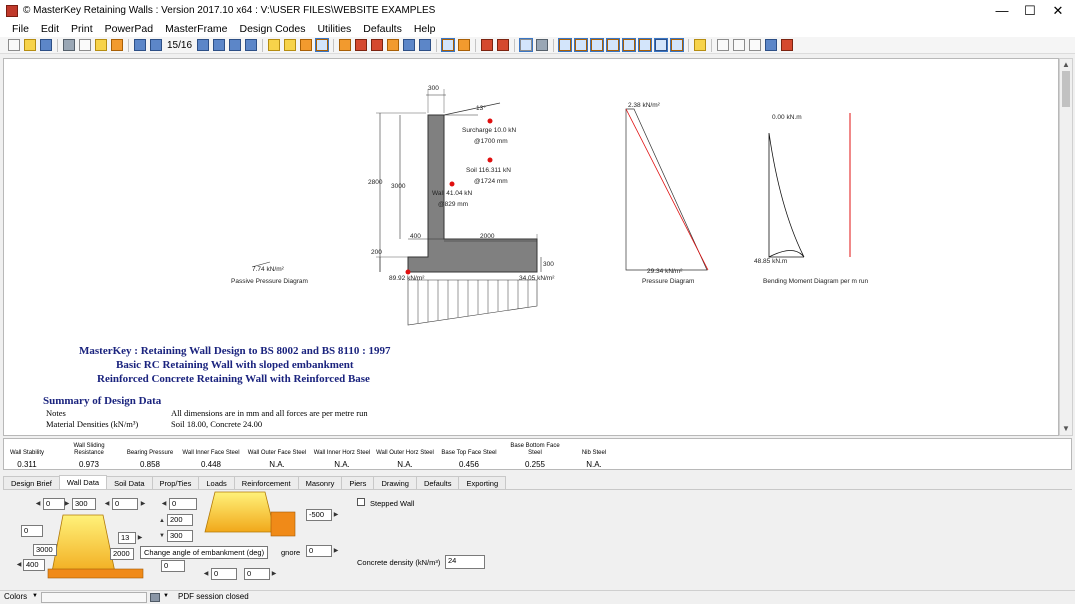  Describe the element at coordinates (723, 45) in the screenshot. I see `zoom-icon` at that location.